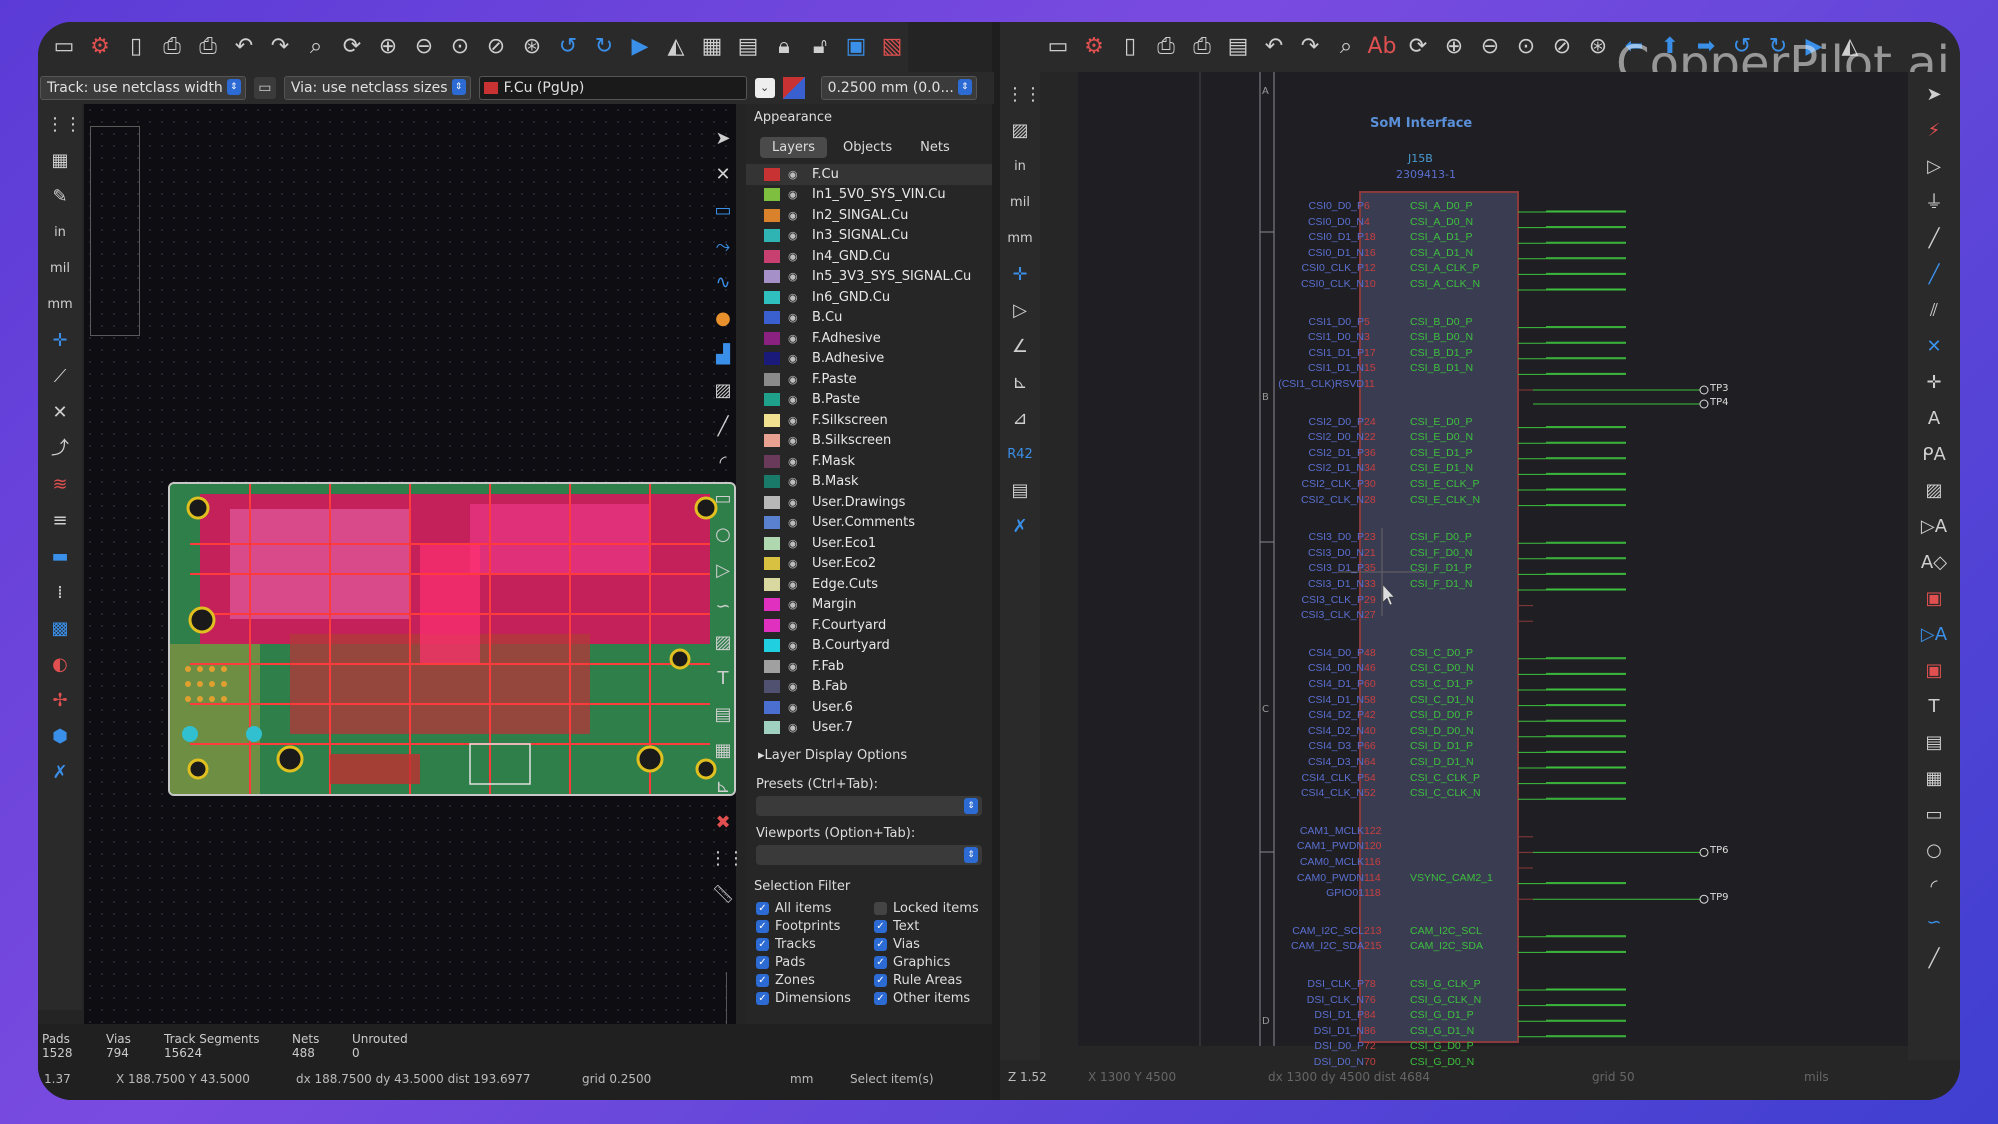 The height and width of the screenshot is (1124, 1998). What do you see at coordinates (60, 665) in the screenshot?
I see `high-contrast-icon: ◐` at bounding box center [60, 665].